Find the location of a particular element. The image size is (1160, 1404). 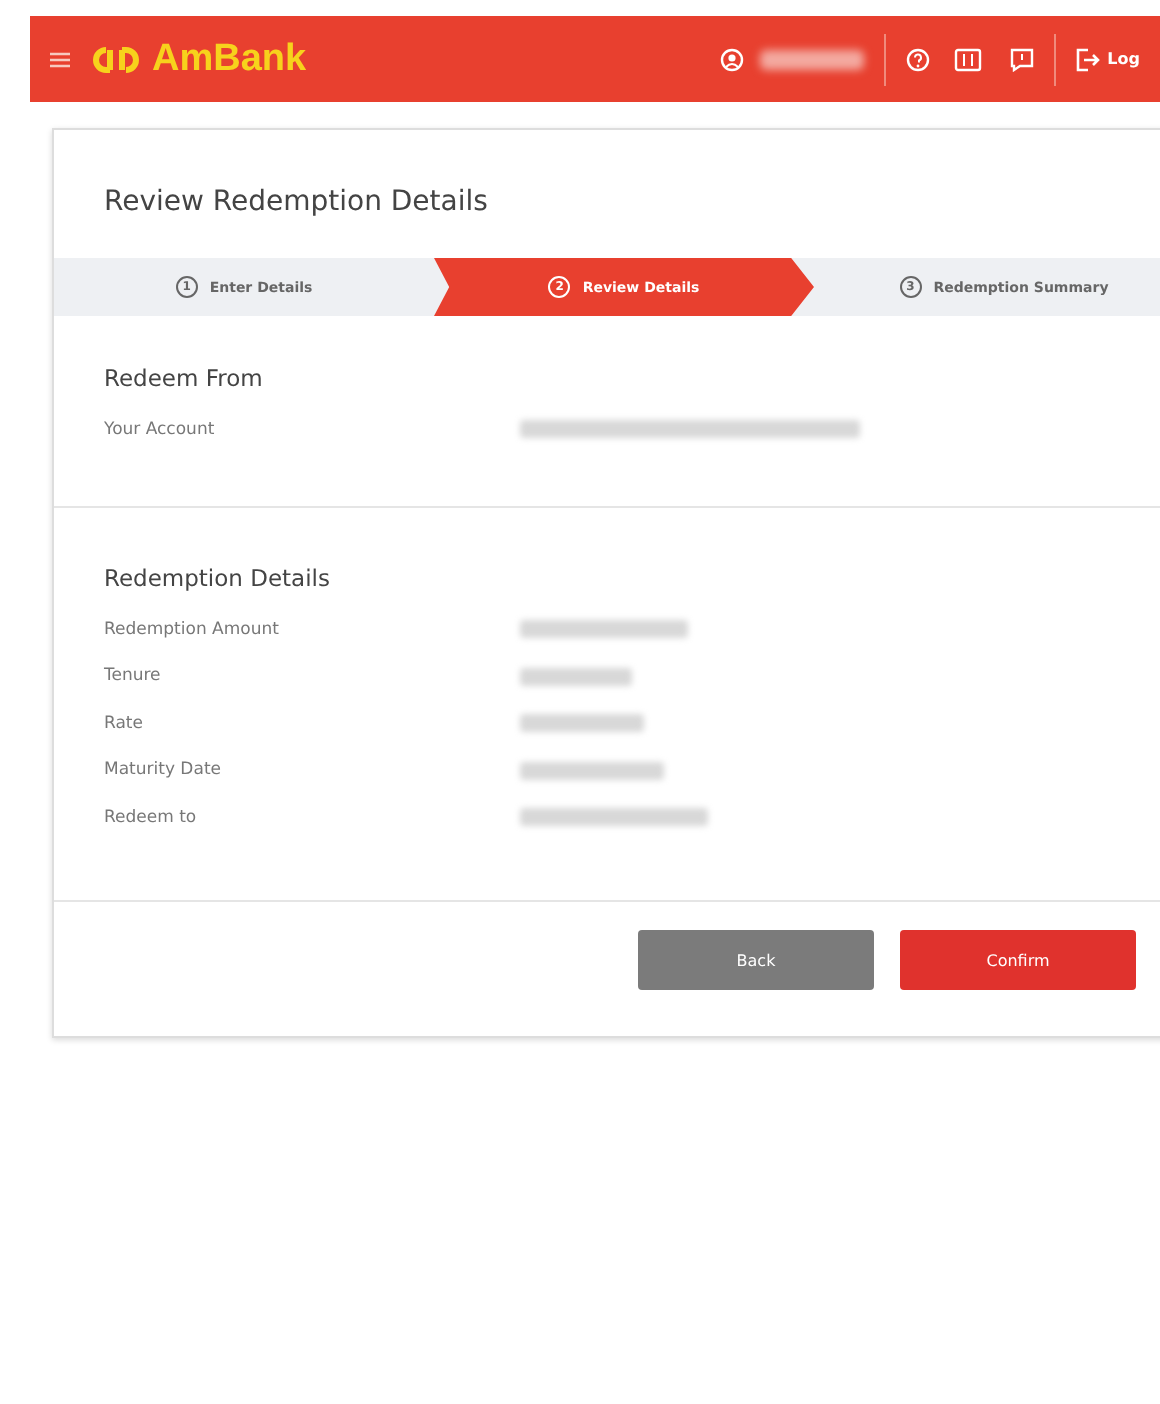

message-icon is located at coordinates (1021, 59).